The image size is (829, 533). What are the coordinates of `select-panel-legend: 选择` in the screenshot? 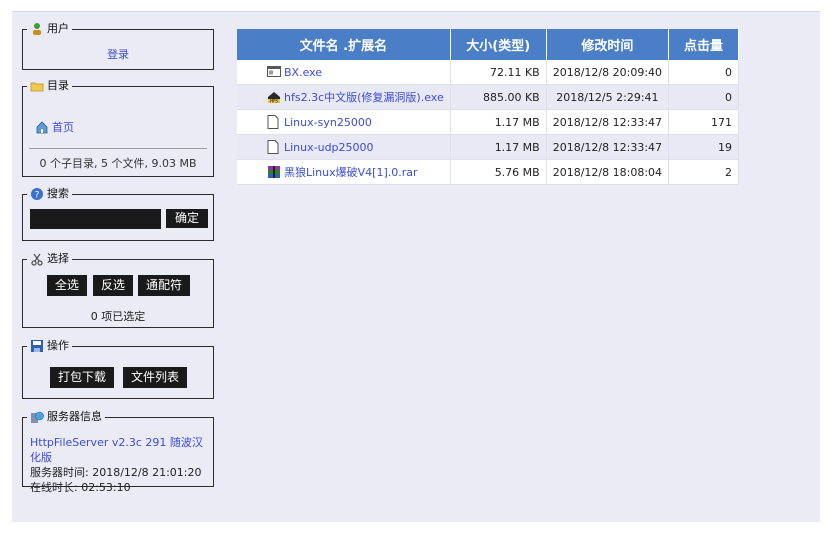 It's located at (49, 259).